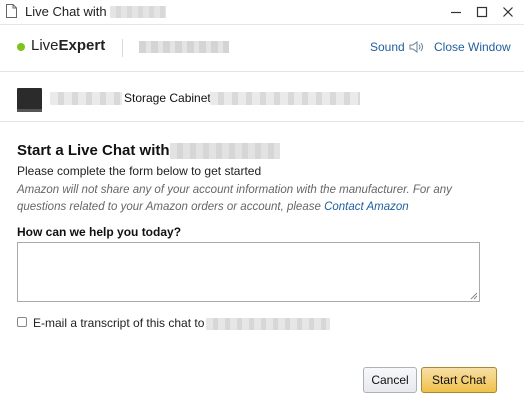 The height and width of the screenshot is (402, 524). I want to click on email-transcript-checkbox, so click(22, 322).